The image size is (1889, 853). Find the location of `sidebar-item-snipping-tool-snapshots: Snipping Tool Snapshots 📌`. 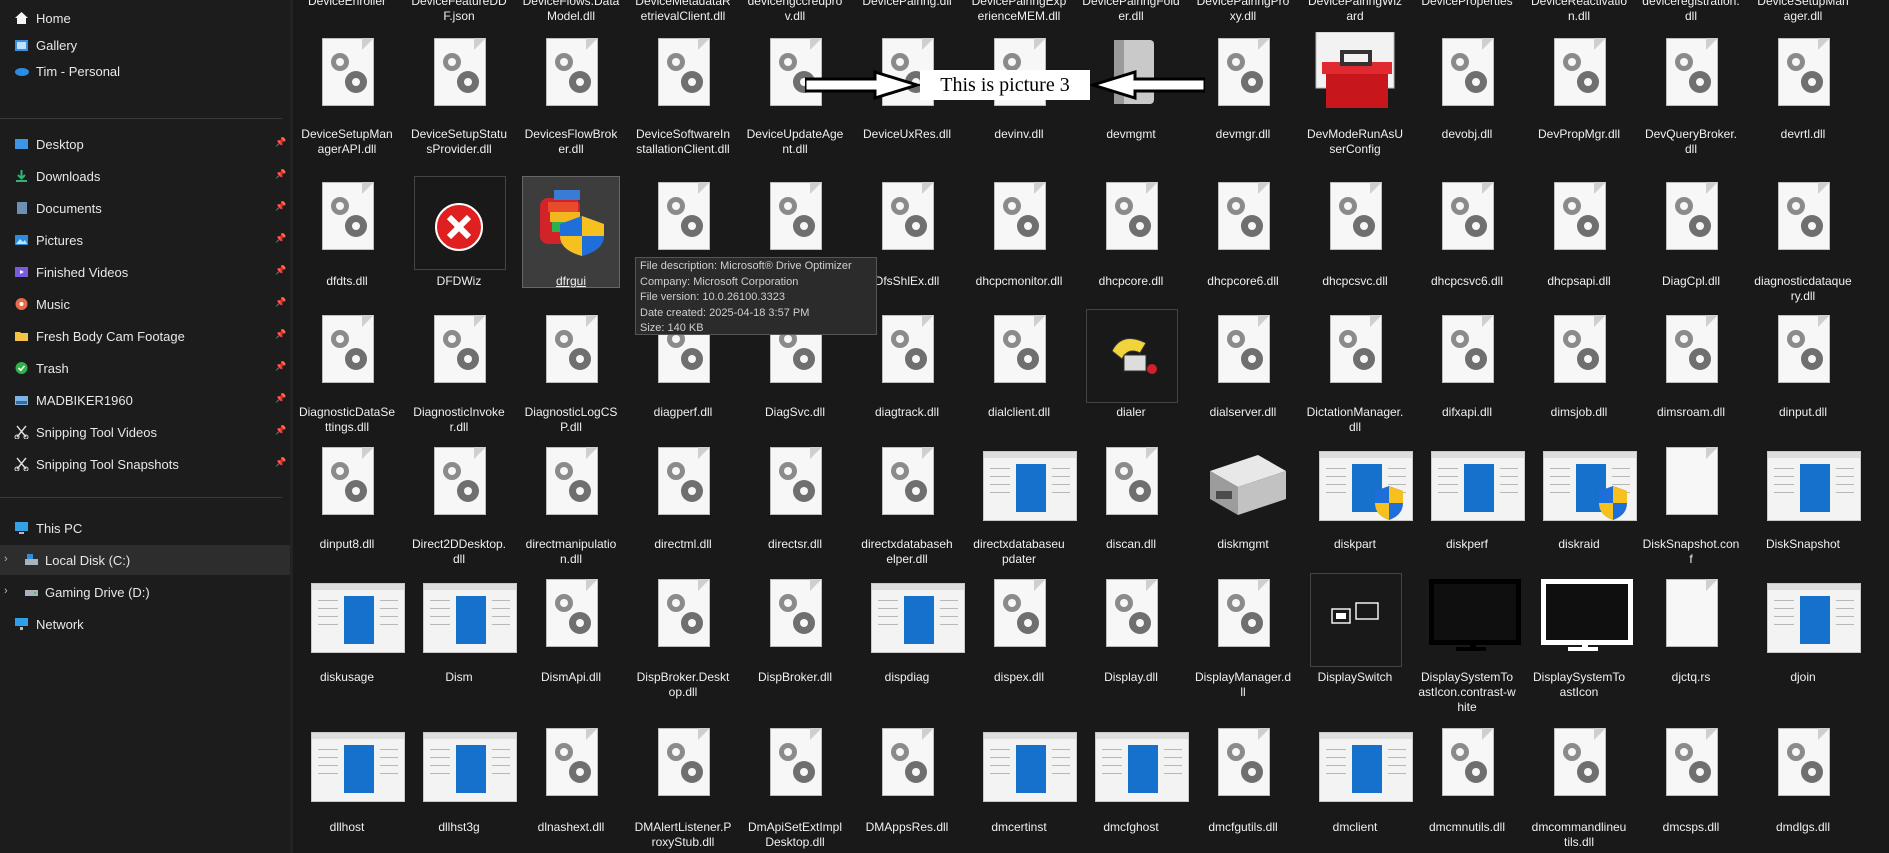

sidebar-item-snipping-tool-snapshots: Snipping Tool Snapshots 📌 is located at coordinates (145, 464).